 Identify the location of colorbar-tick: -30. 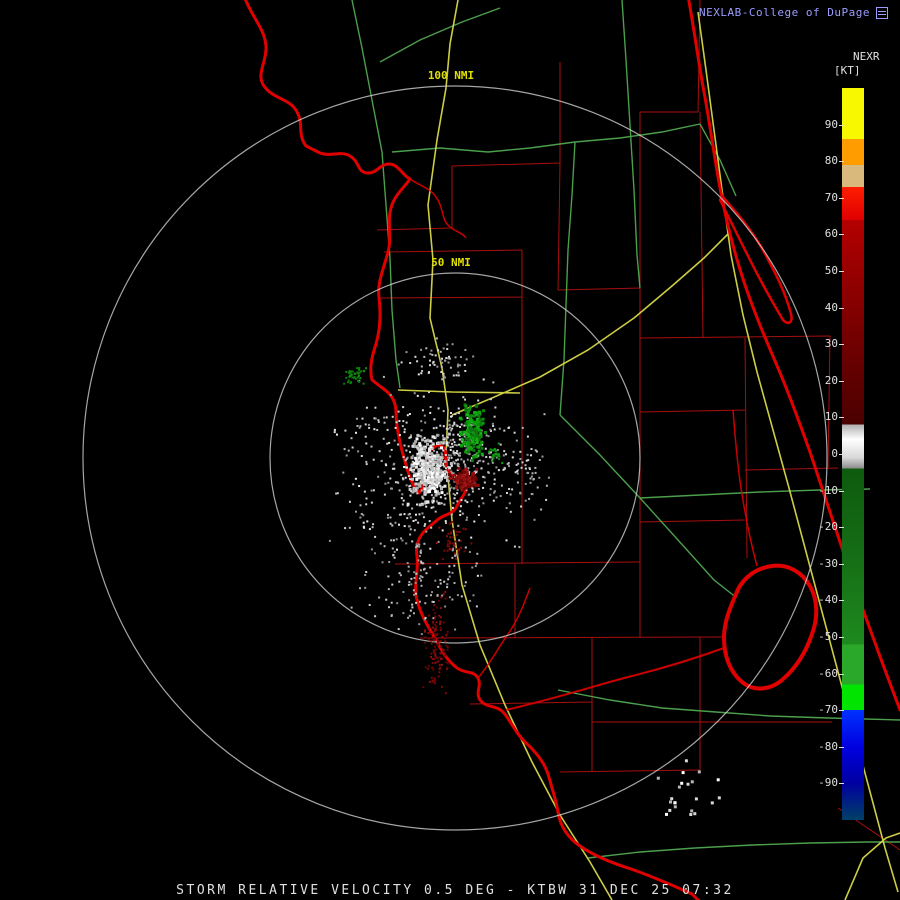
(819, 563).